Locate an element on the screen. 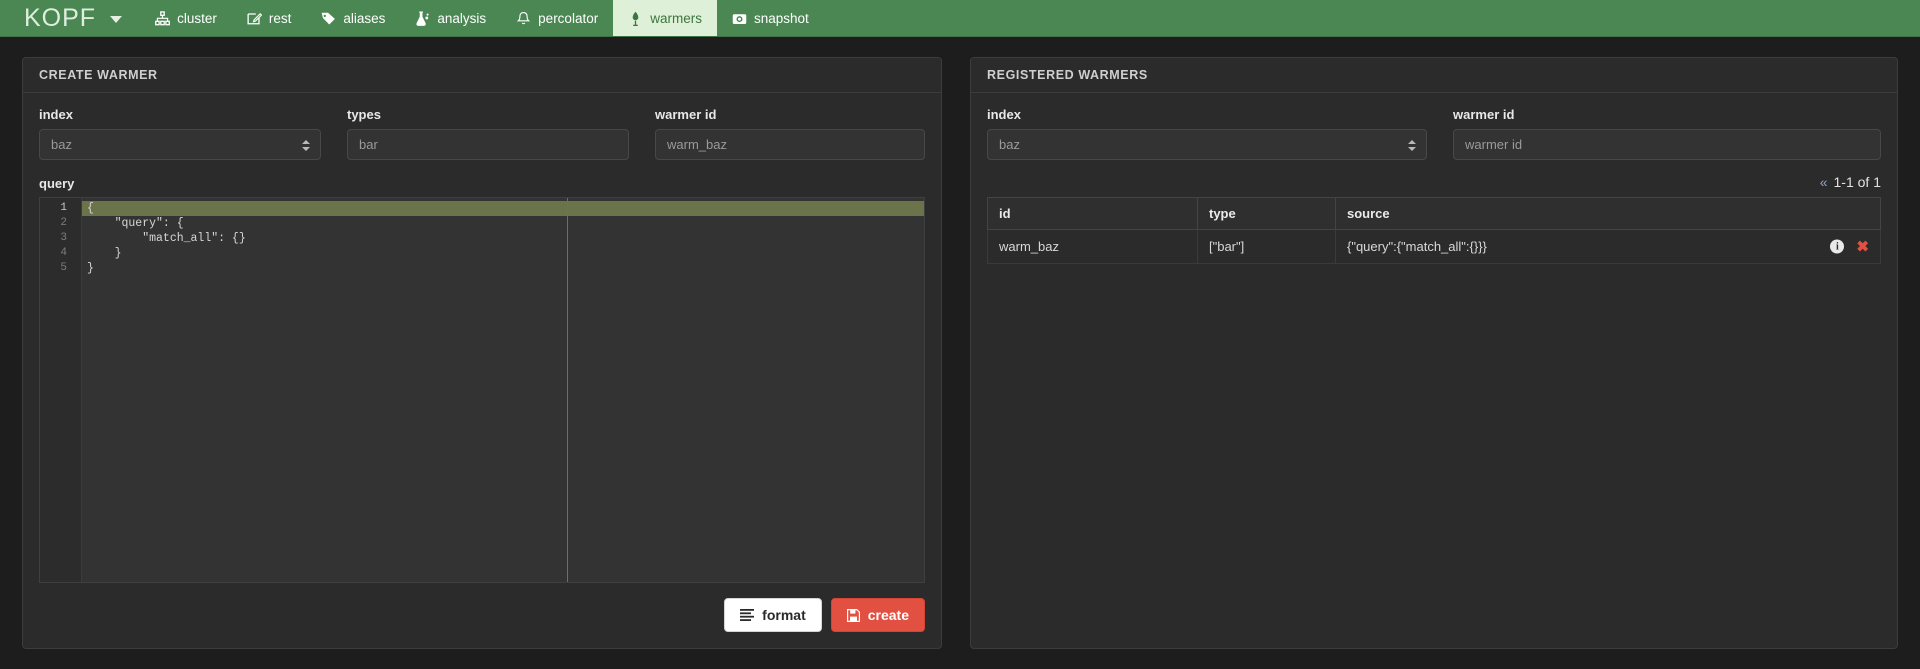 The height and width of the screenshot is (669, 1920). tag-icon is located at coordinates (328, 18).